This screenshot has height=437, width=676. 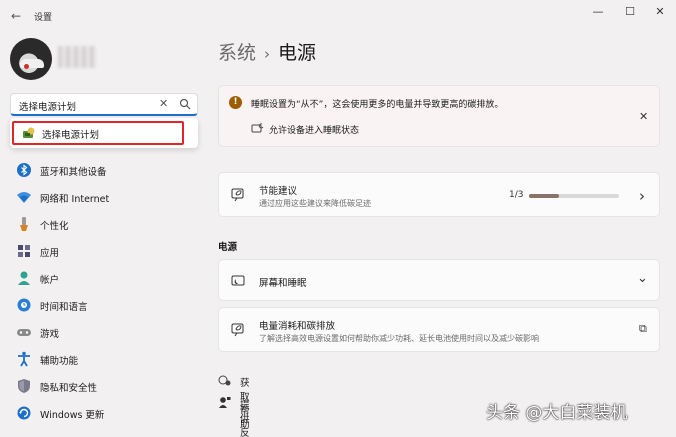 What do you see at coordinates (24, 170) in the screenshot?
I see `bluetooth-icon` at bounding box center [24, 170].